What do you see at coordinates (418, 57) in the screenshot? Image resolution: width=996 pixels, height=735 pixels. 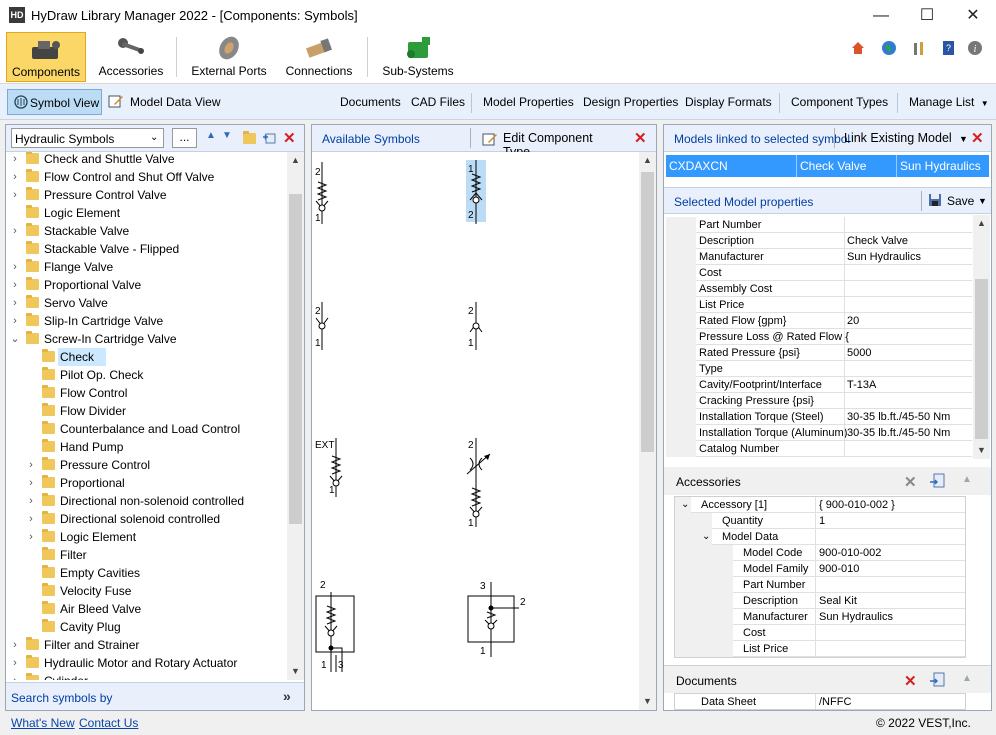 I see `sub-systems-button: Sub-Systems` at bounding box center [418, 57].